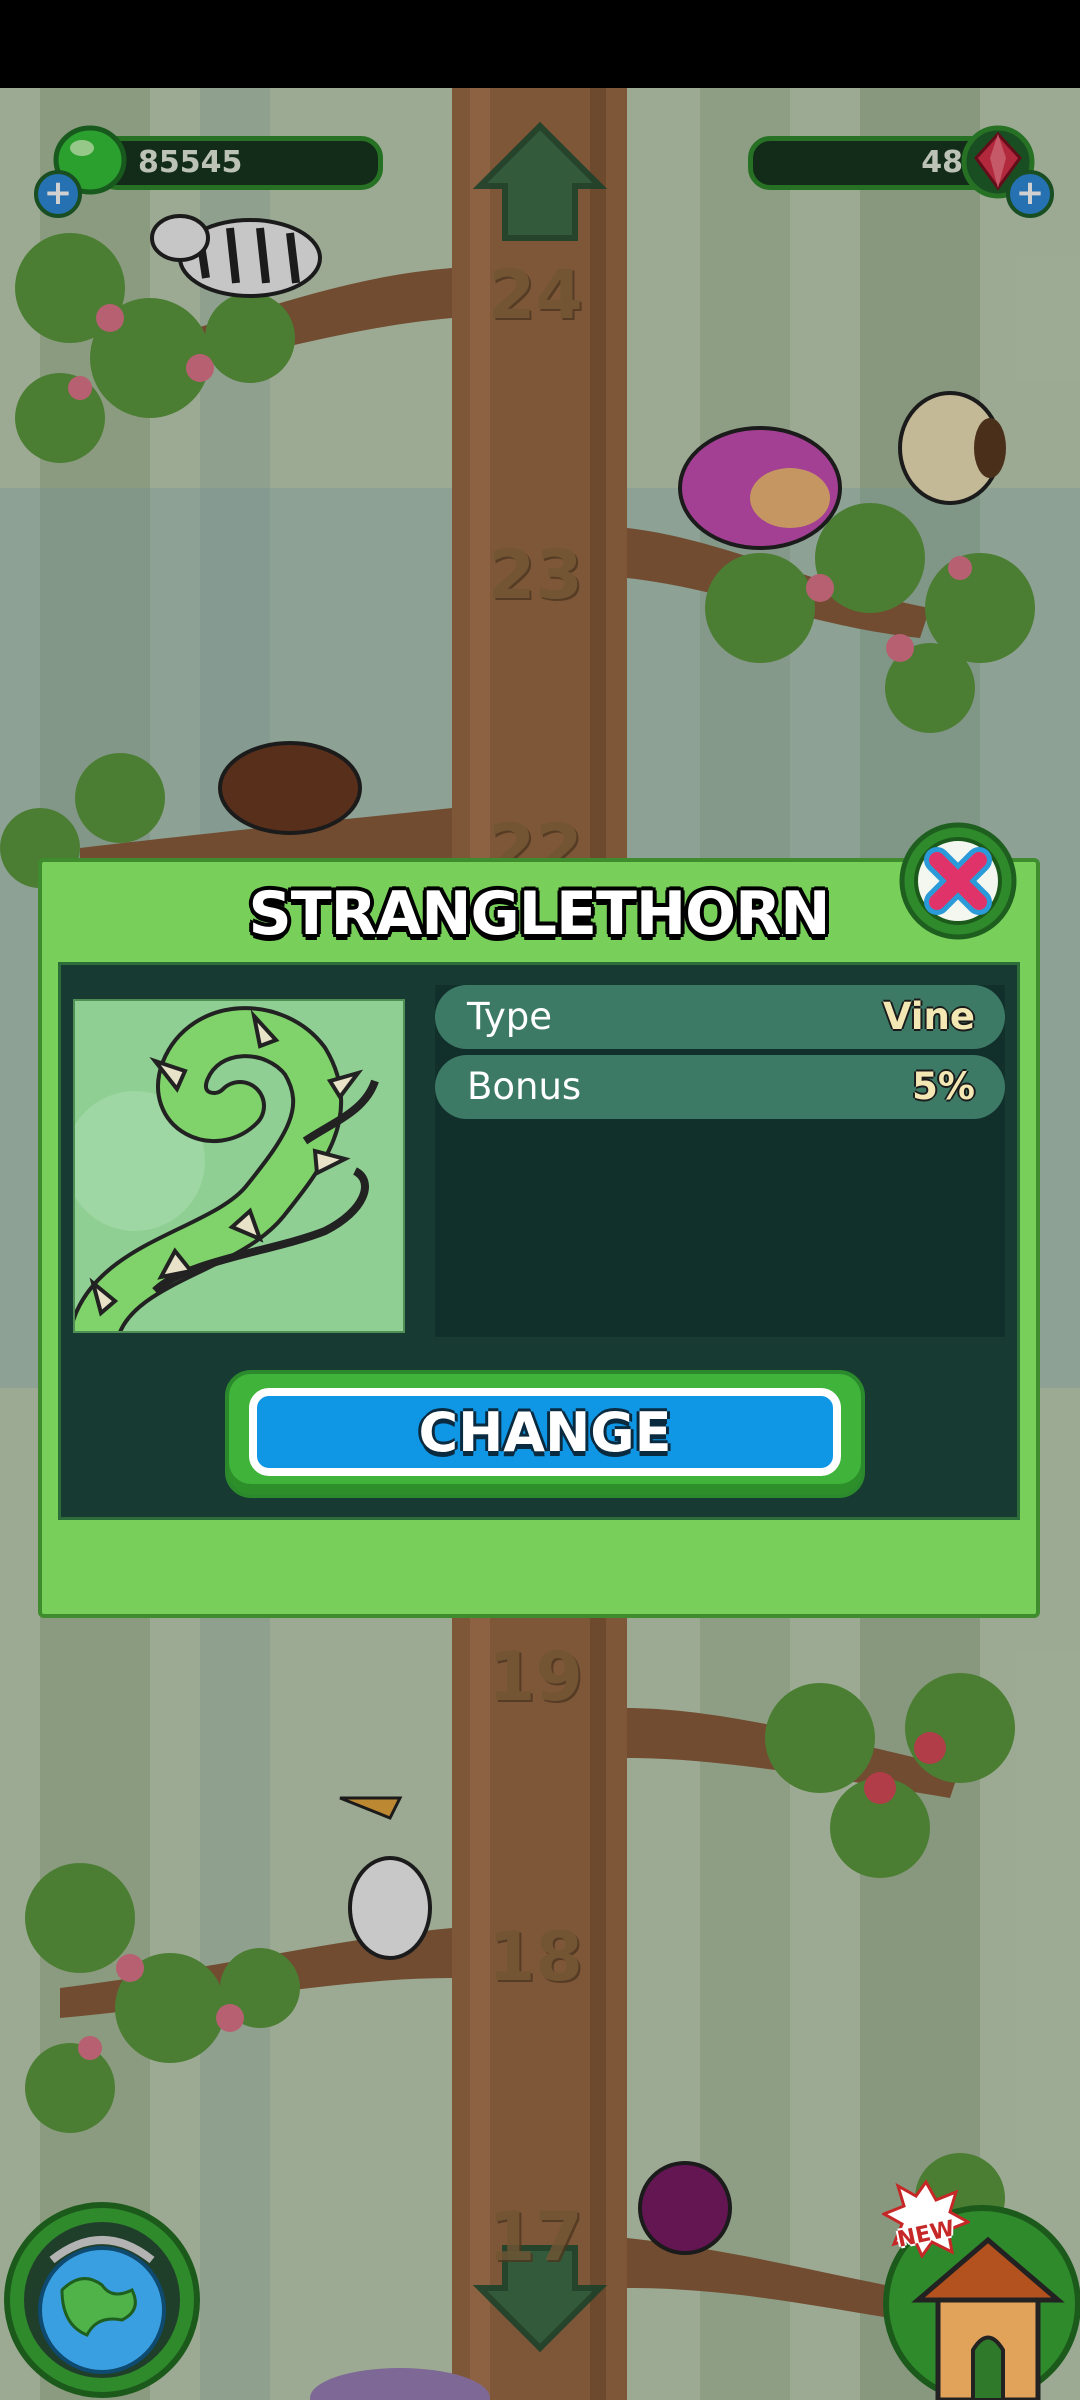 This screenshot has width=1080, height=2400. I want to click on close-icon, so click(958, 881).